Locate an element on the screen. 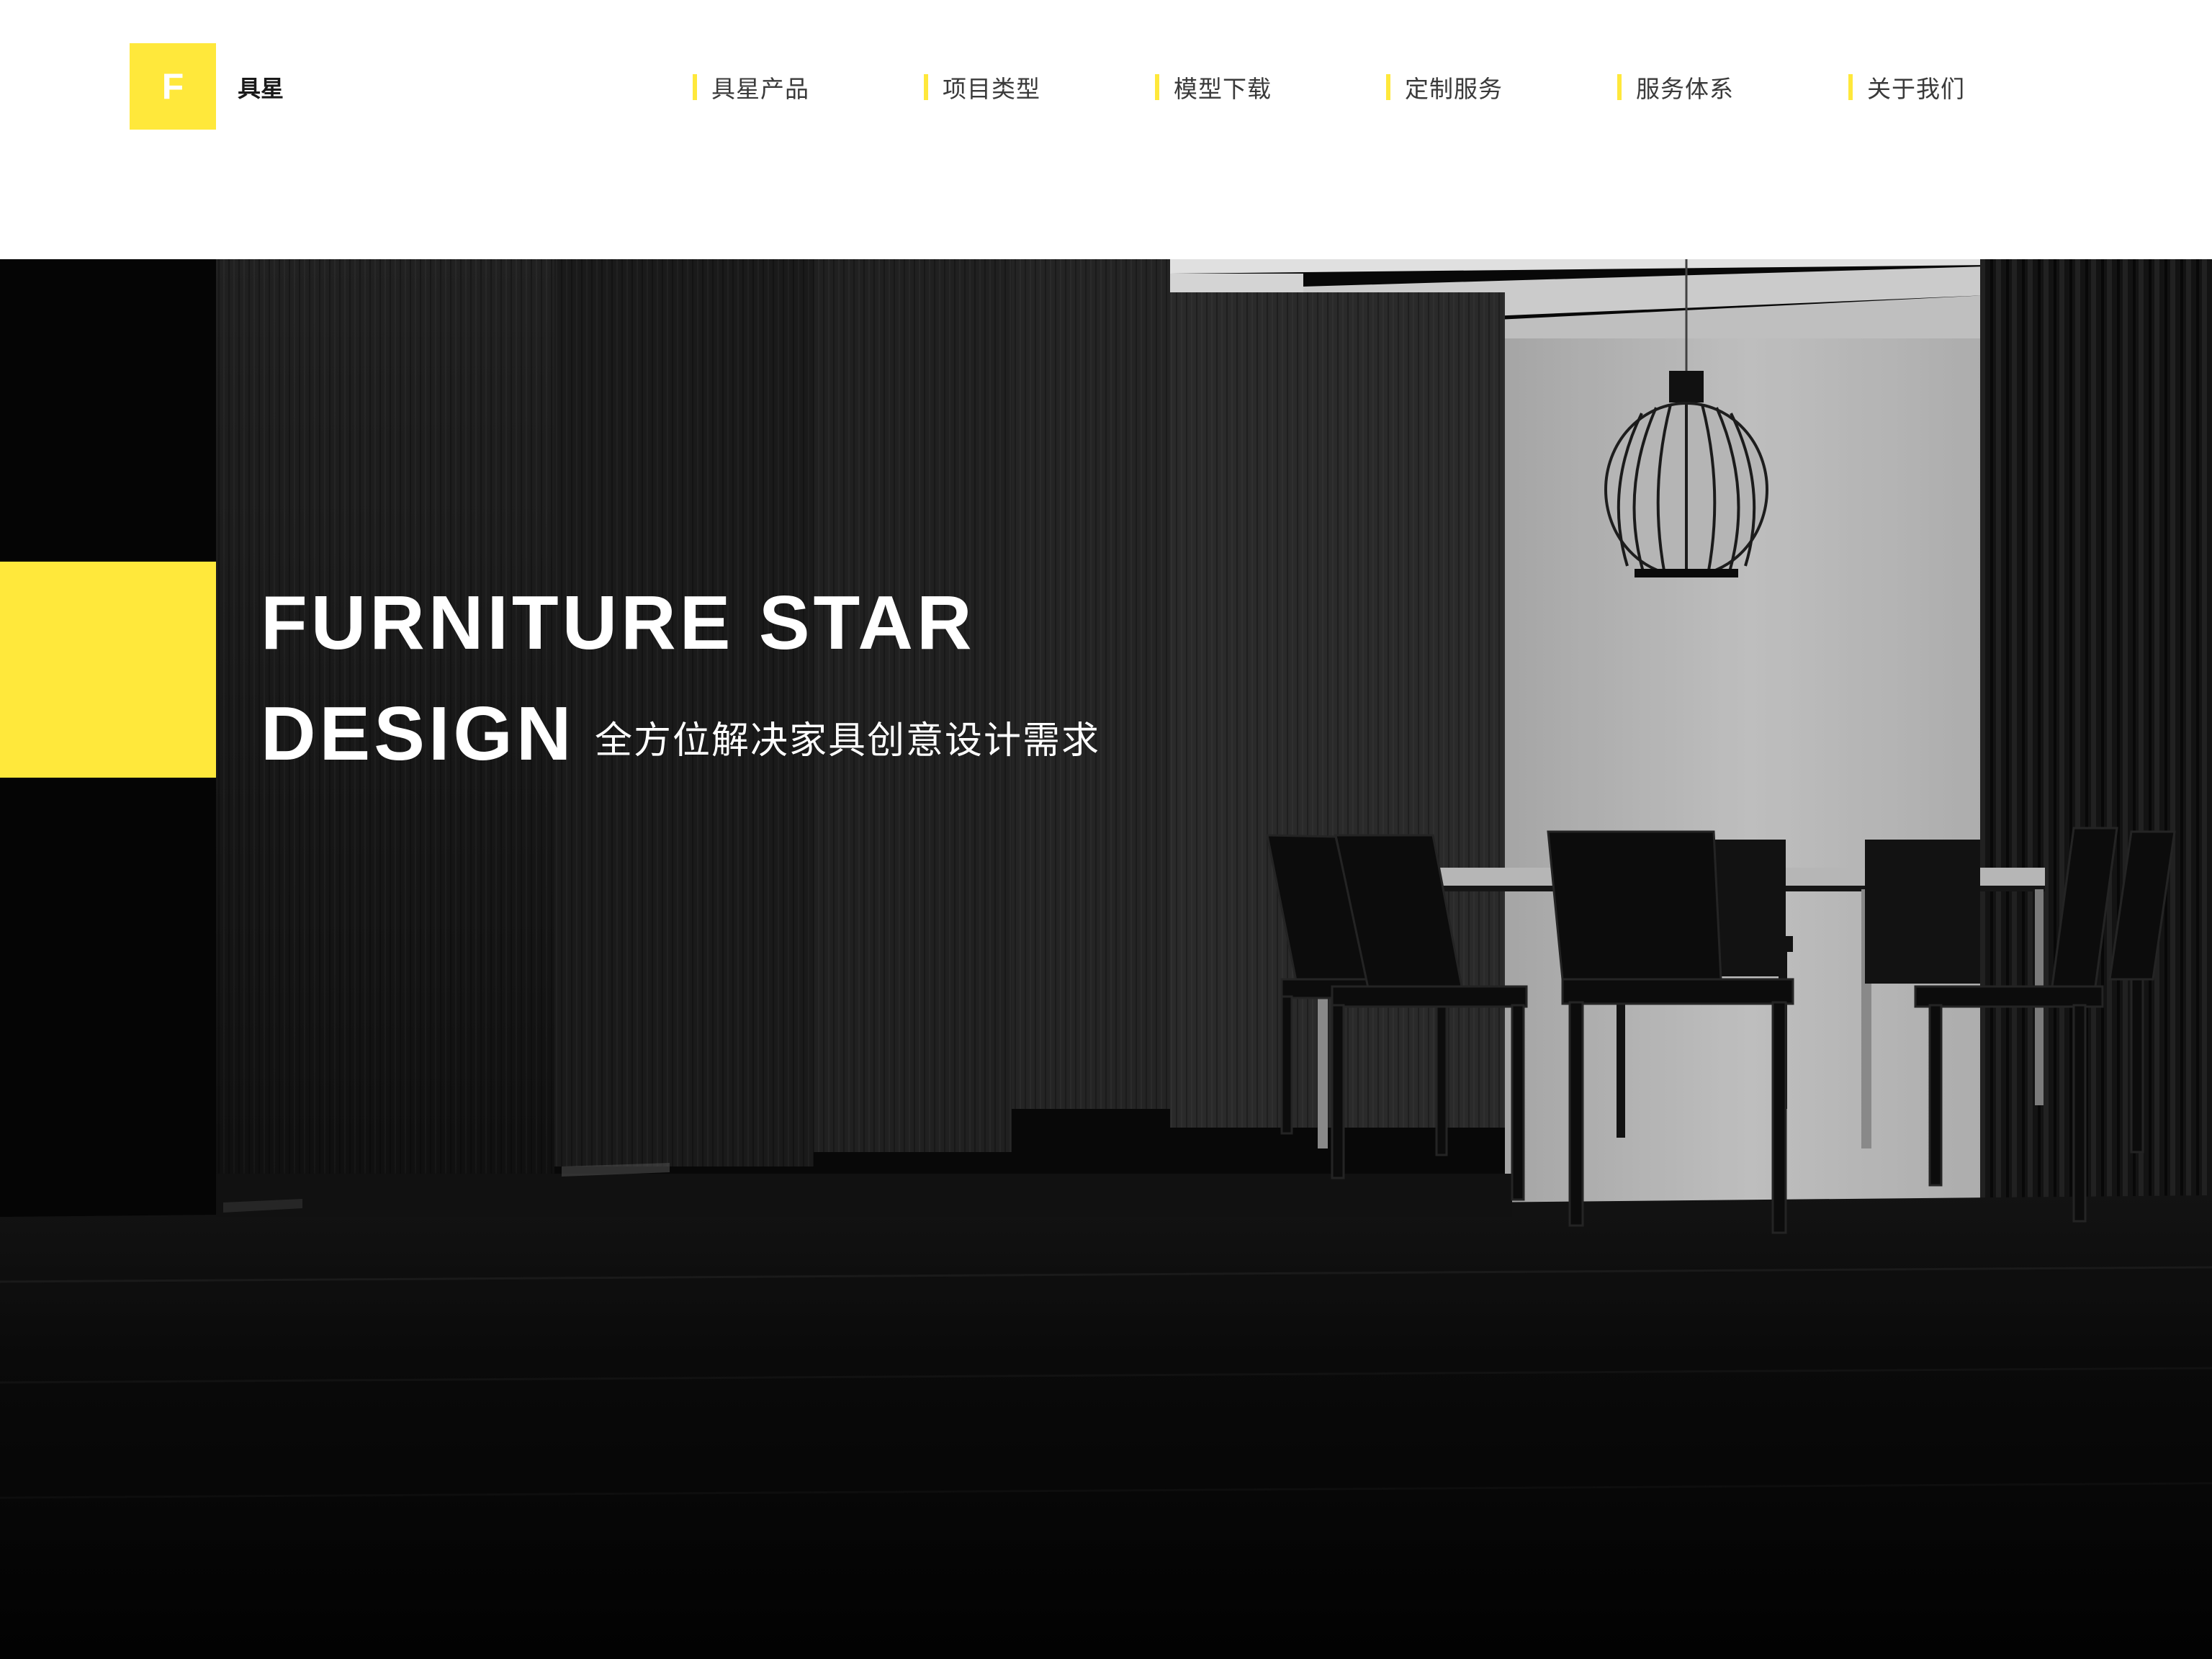  nav-item-products: 具星产品 is located at coordinates (751, 87).